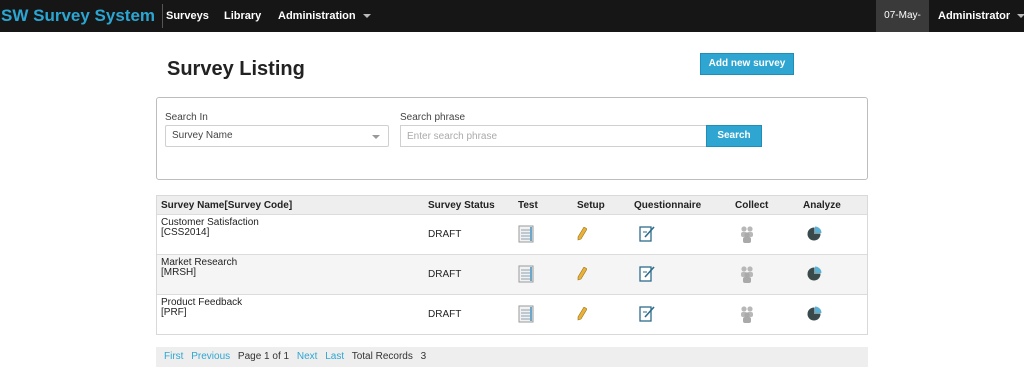  What do you see at coordinates (178, 272) in the screenshot?
I see `survey-code: [MRSH]` at bounding box center [178, 272].